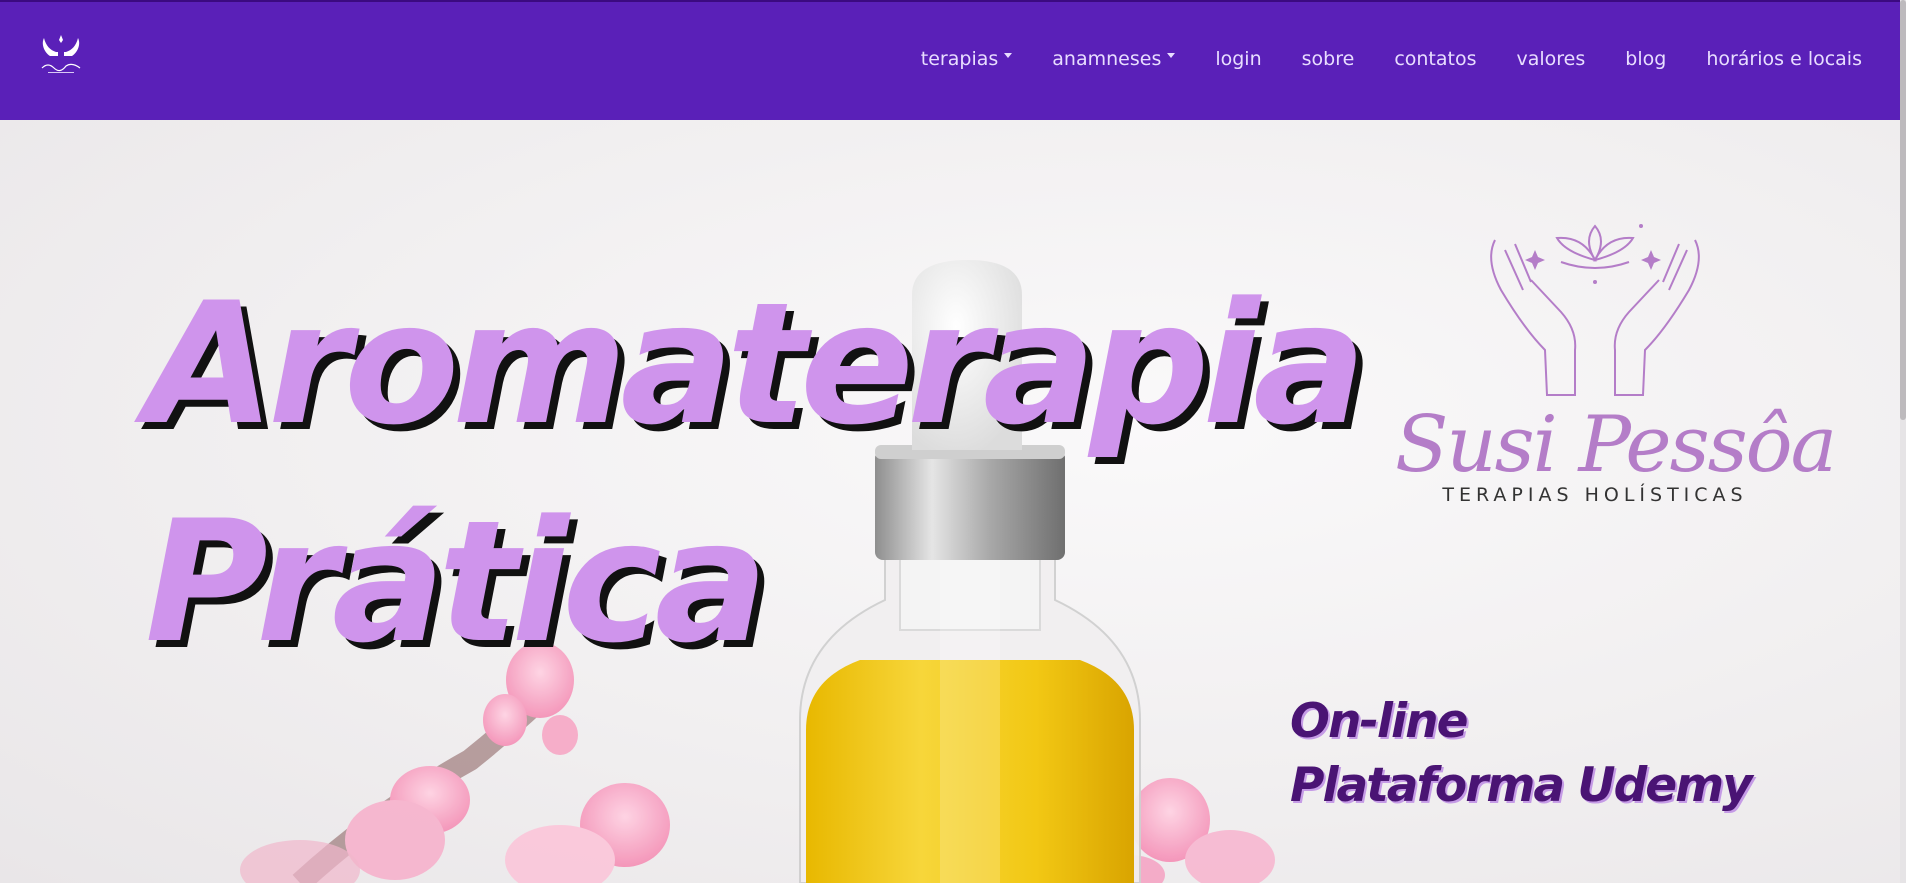 Image resolution: width=1906 pixels, height=883 pixels. Describe the element at coordinates (456, 582) in the screenshot. I see `headline-line-2: Prática` at that location.